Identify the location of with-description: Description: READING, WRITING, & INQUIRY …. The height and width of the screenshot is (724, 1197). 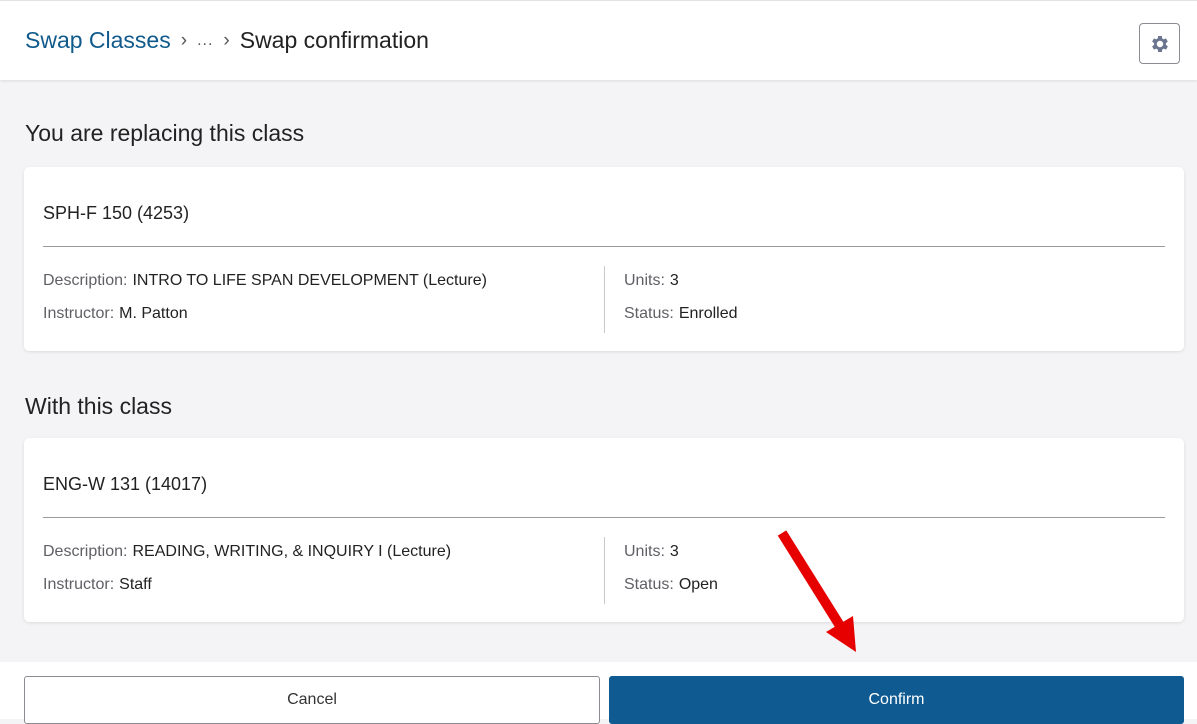
(247, 552).